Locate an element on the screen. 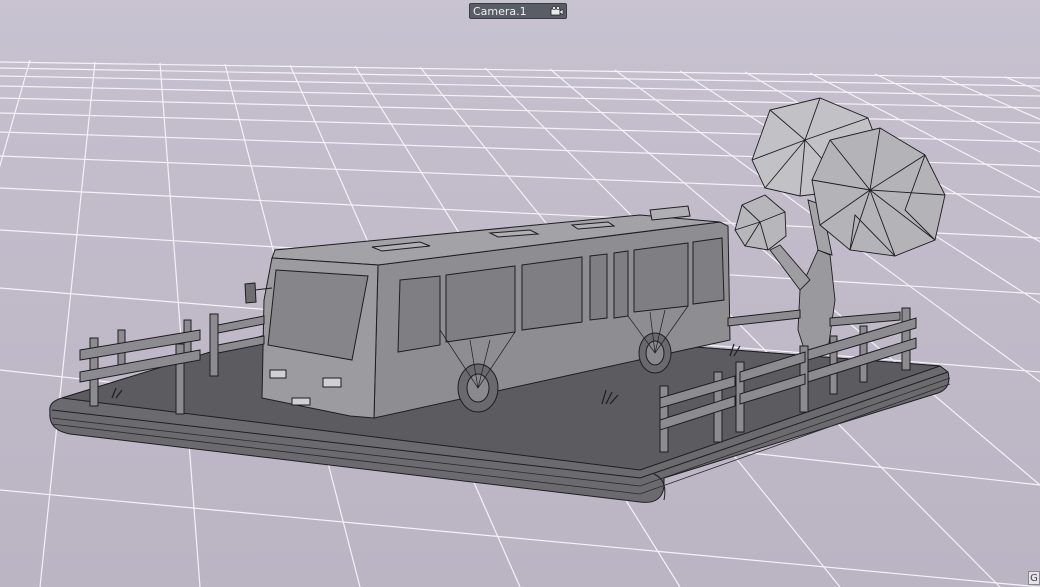 This screenshot has height=587, width=1040. camera-icon is located at coordinates (557, 11).